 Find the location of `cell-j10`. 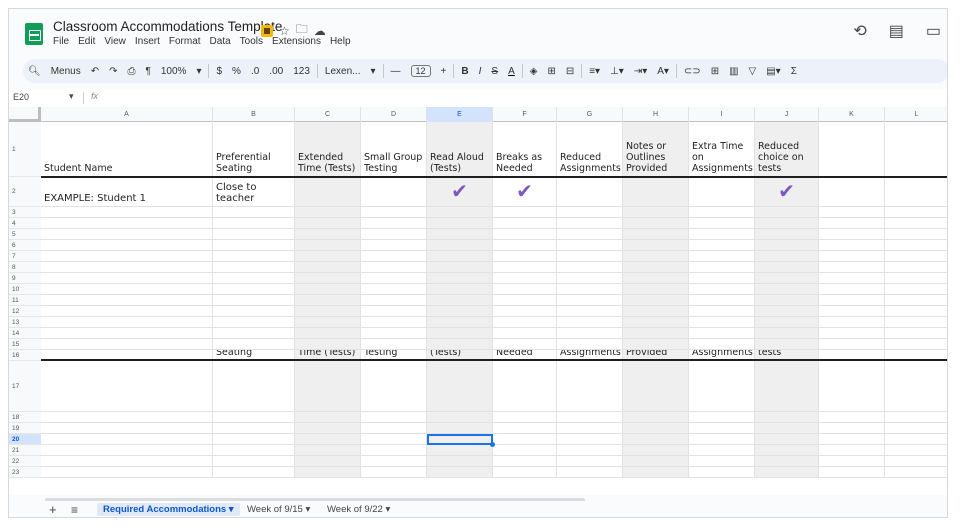

cell-j10 is located at coordinates (787, 289).